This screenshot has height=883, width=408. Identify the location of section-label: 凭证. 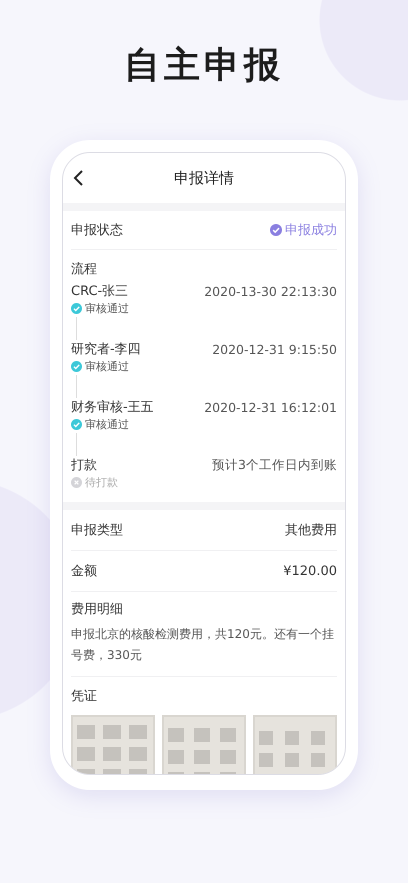
(84, 696).